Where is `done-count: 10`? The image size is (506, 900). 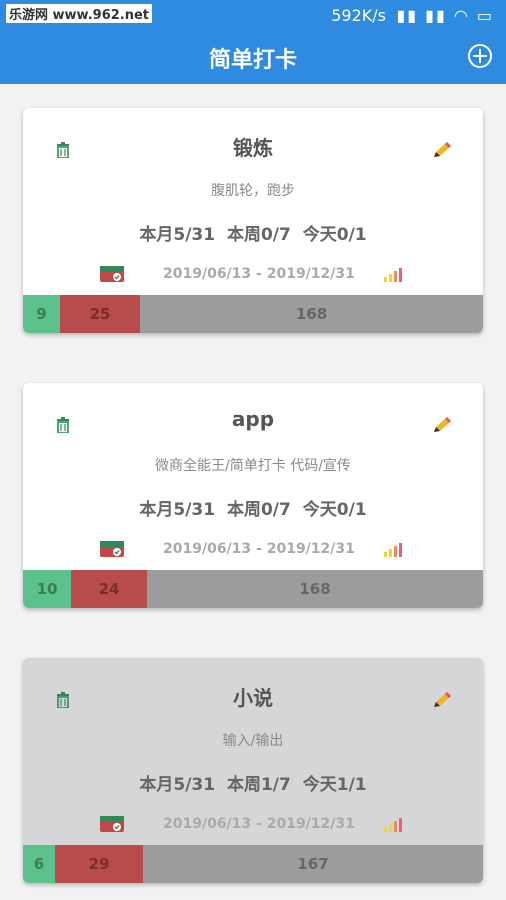 done-count: 10 is located at coordinates (47, 589).